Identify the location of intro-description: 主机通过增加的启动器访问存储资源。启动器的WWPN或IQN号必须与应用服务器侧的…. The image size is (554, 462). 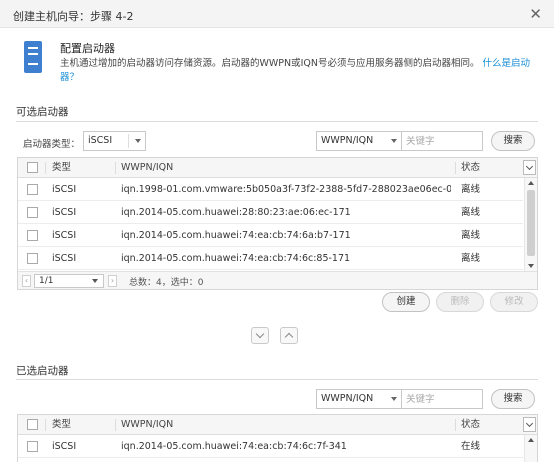
(299, 71).